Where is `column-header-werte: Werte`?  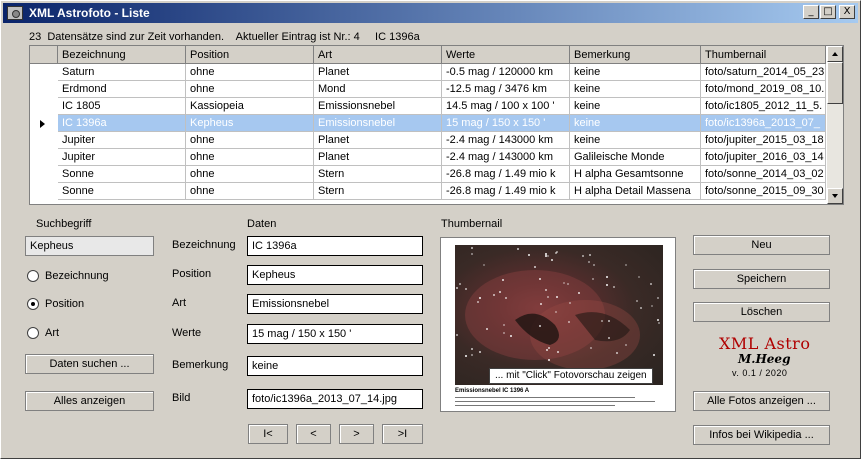 column-header-werte: Werte is located at coordinates (506, 55).